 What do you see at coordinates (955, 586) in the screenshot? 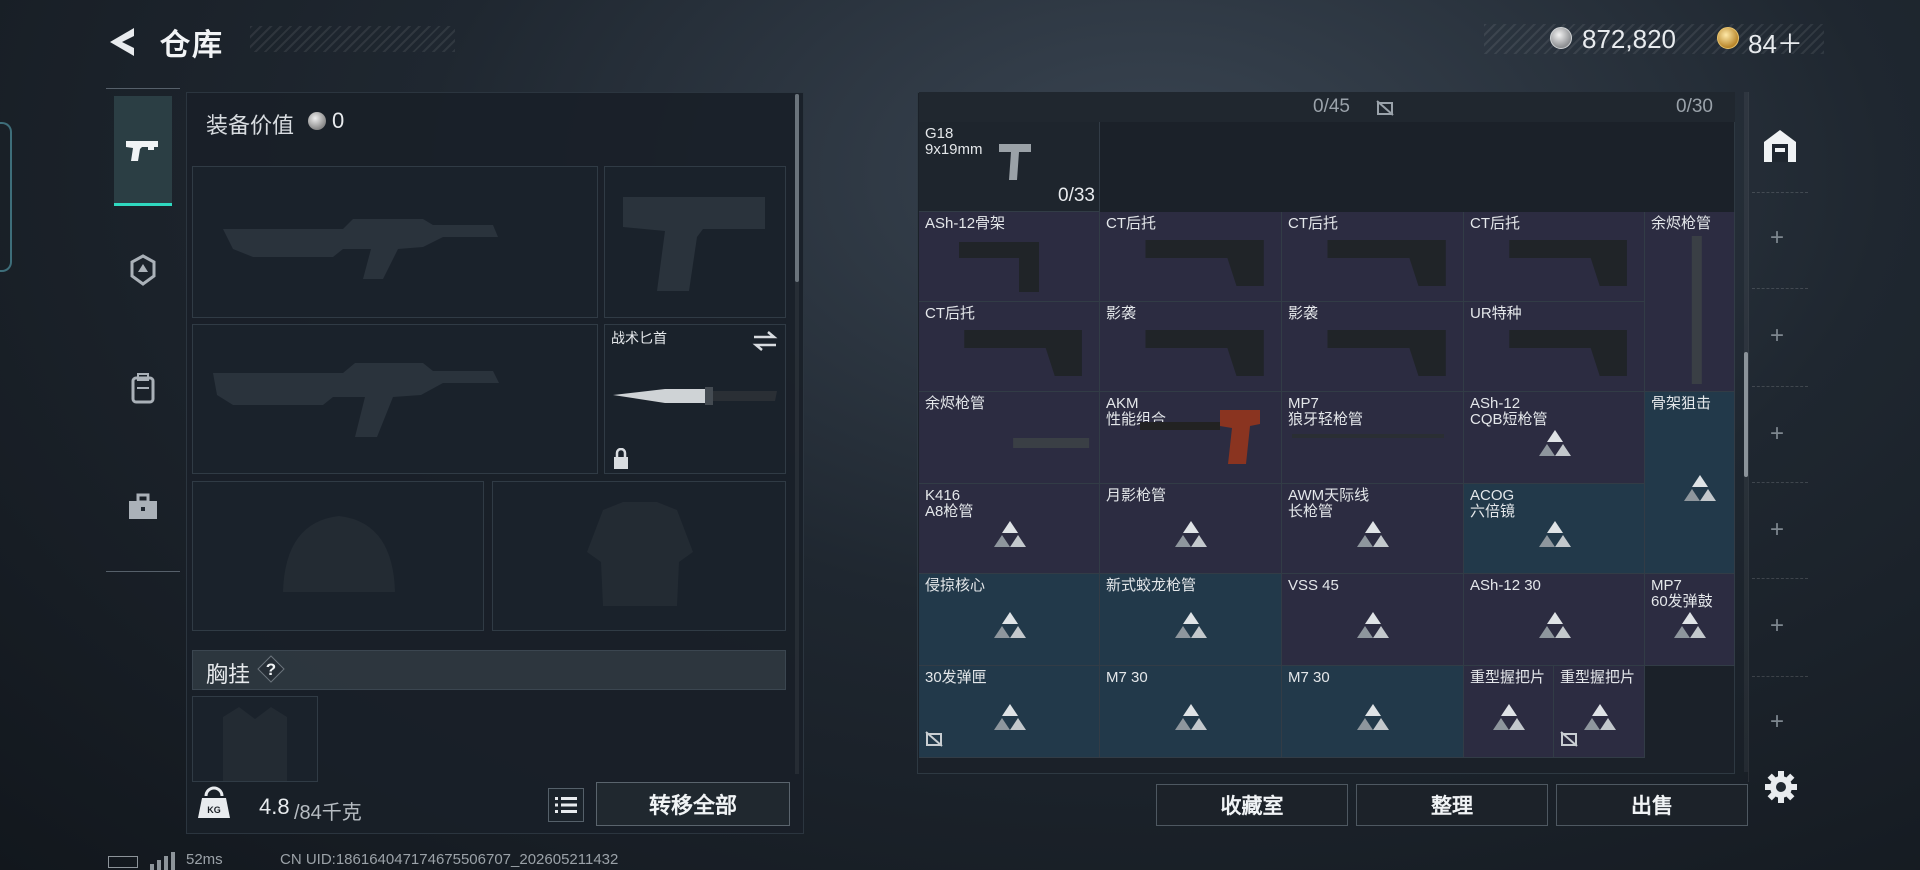
I see `item-name-label: 侵掠核心` at bounding box center [955, 586].